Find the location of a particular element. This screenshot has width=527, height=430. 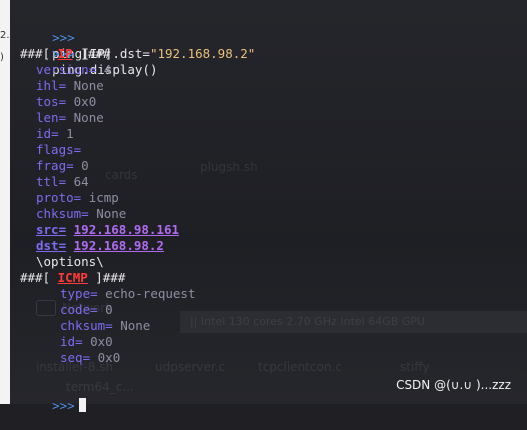

dst-ip-value: 192.168.98.2 is located at coordinates (118, 245).